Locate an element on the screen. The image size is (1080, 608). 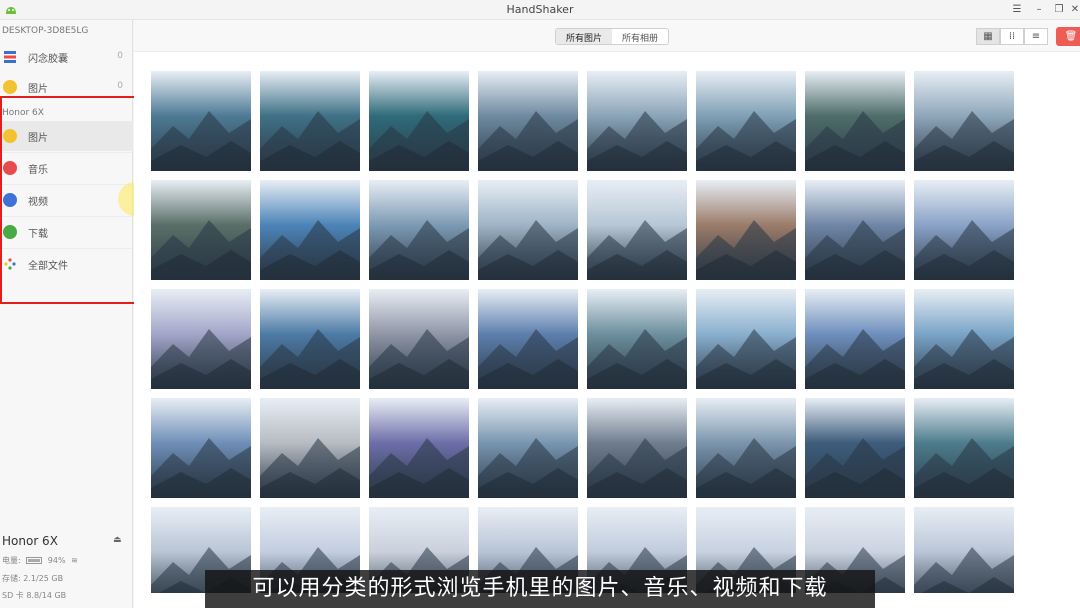
sidebar-item-label: 图片 is located at coordinates (38, 89).